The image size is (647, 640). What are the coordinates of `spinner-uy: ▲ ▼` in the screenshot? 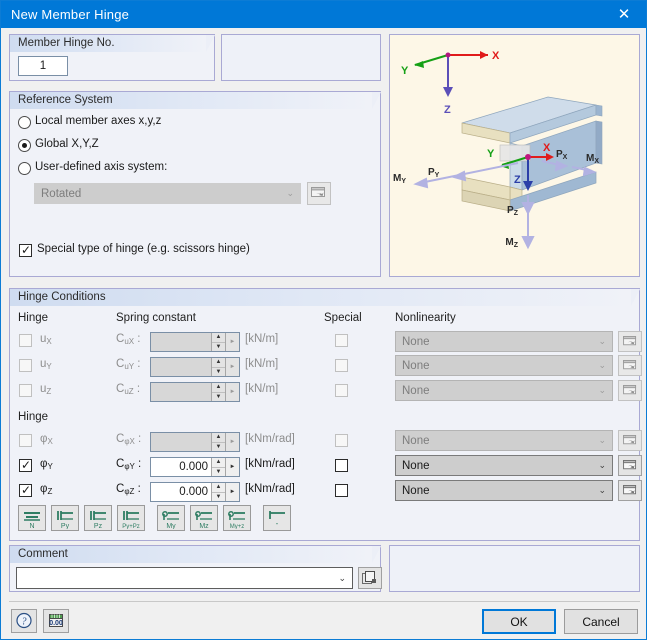 It's located at (218, 367).